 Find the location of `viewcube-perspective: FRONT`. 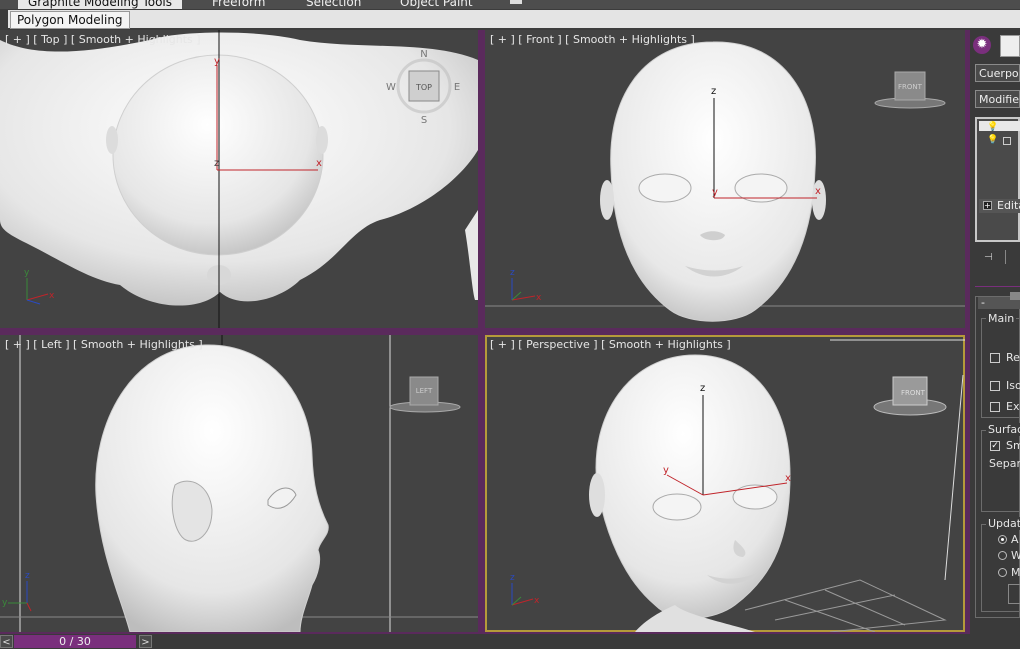

viewcube-perspective: FRONT is located at coordinates (910, 396).